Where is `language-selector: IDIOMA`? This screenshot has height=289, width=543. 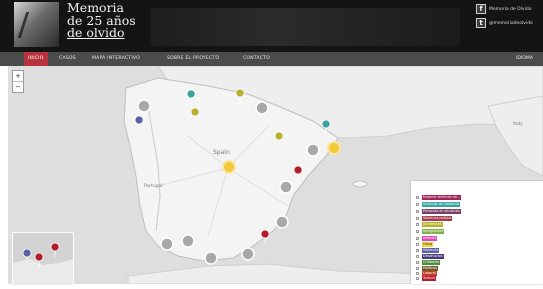
language-selector: IDIOMA is located at coordinates (524, 59).